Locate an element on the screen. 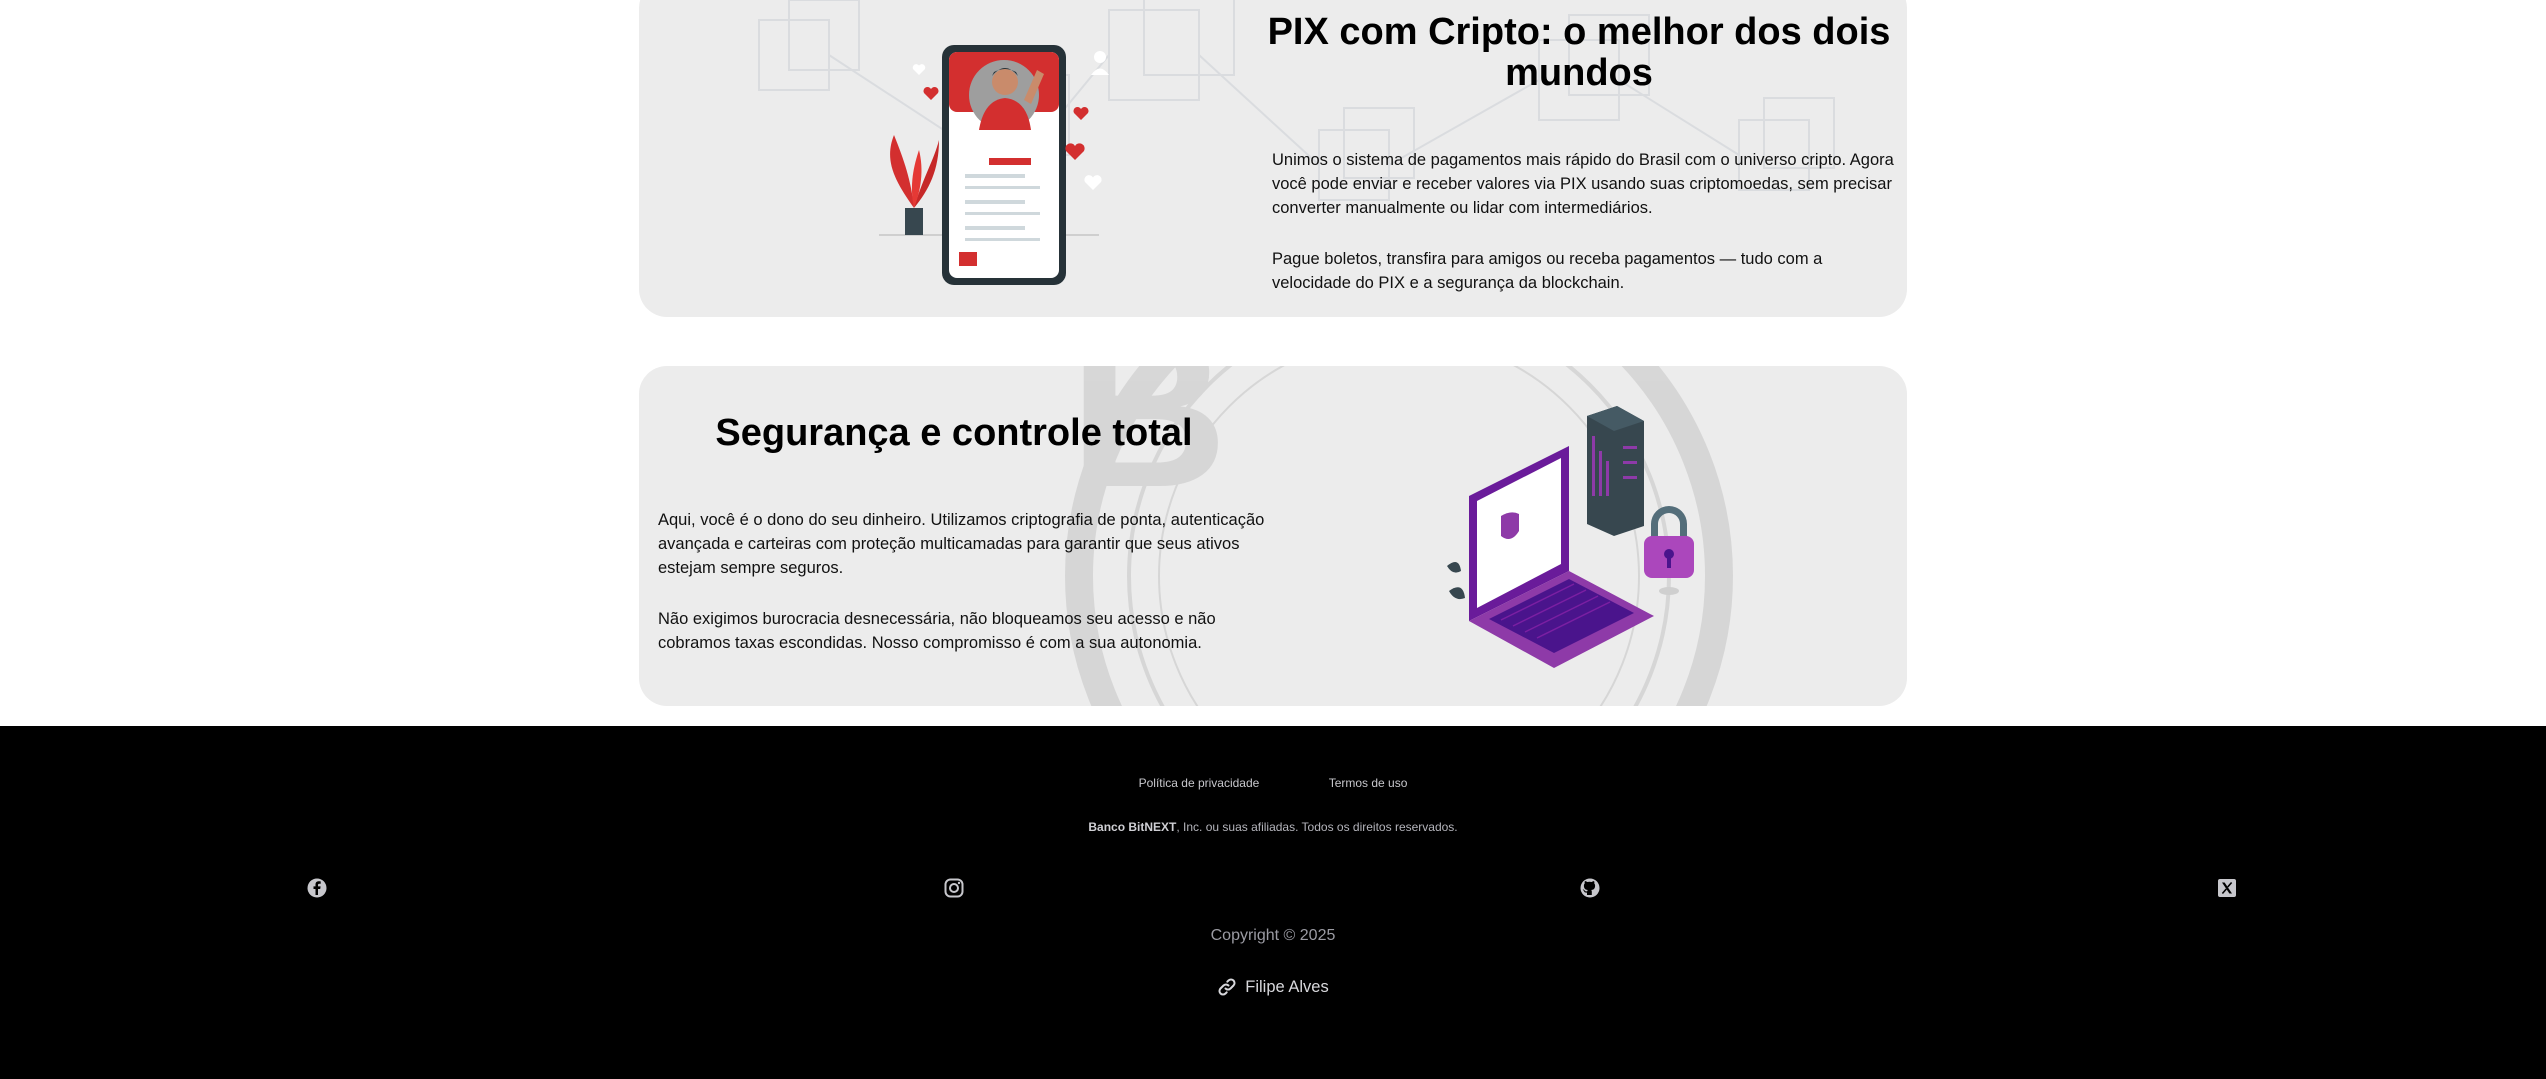 The image size is (2546, 1079). footer-links: Política de privacidade Termos de uso is located at coordinates (1273, 783).